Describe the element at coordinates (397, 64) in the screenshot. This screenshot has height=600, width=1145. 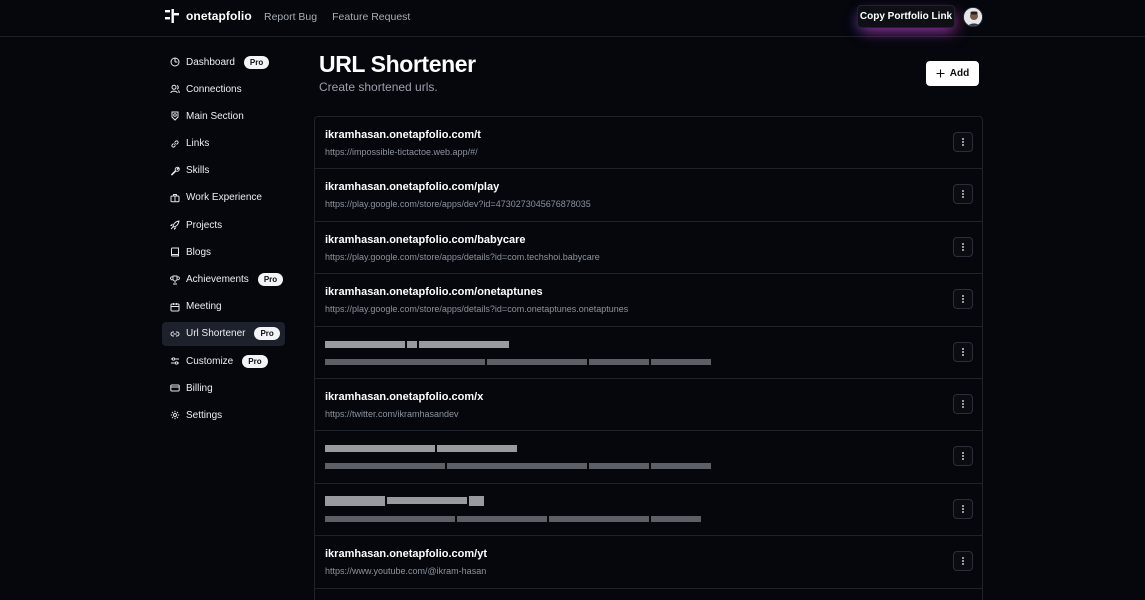
I see `page-title: URL Shortener` at that location.